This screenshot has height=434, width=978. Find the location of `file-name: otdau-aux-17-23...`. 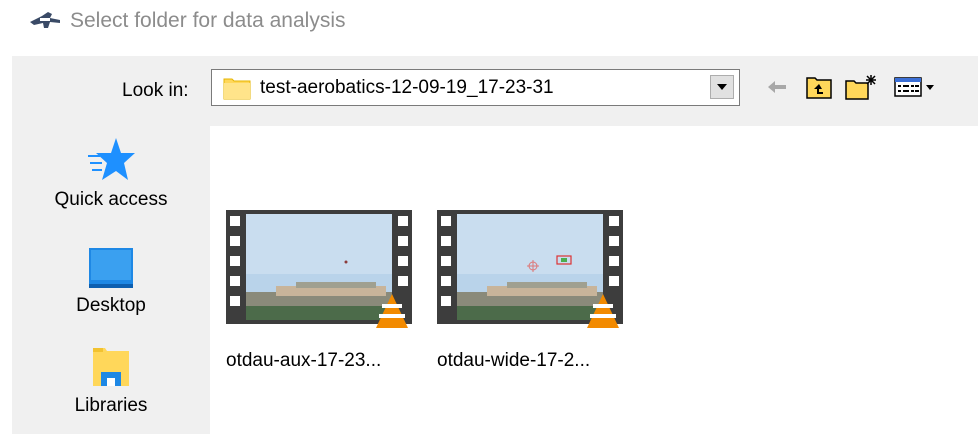

file-name: otdau-aux-17-23... is located at coordinates (304, 360).